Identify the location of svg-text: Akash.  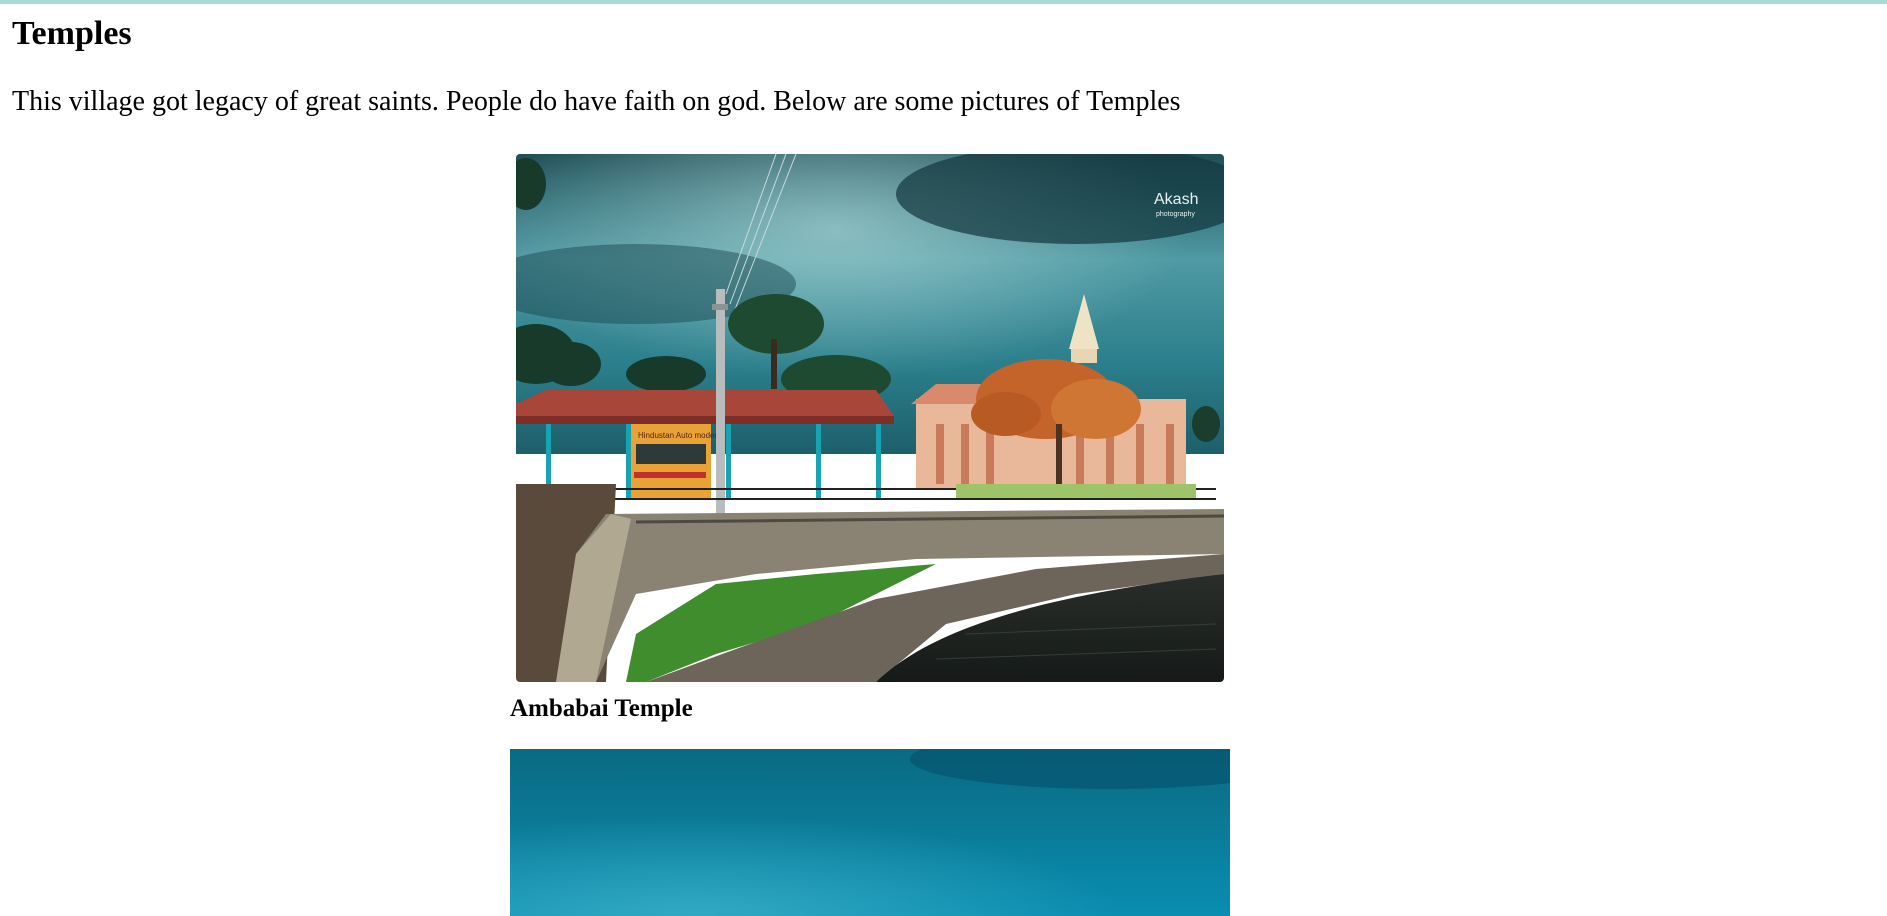
(1176, 199).